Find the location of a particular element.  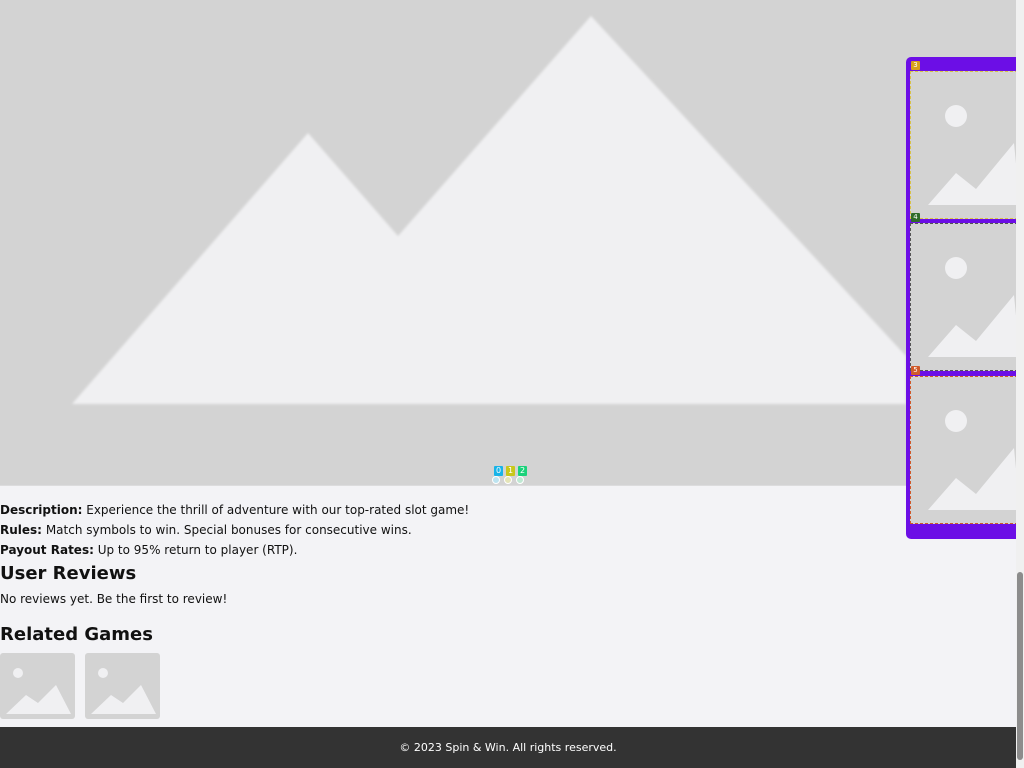

carousel-indicators: 0 1 2 is located at coordinates (510, 476).